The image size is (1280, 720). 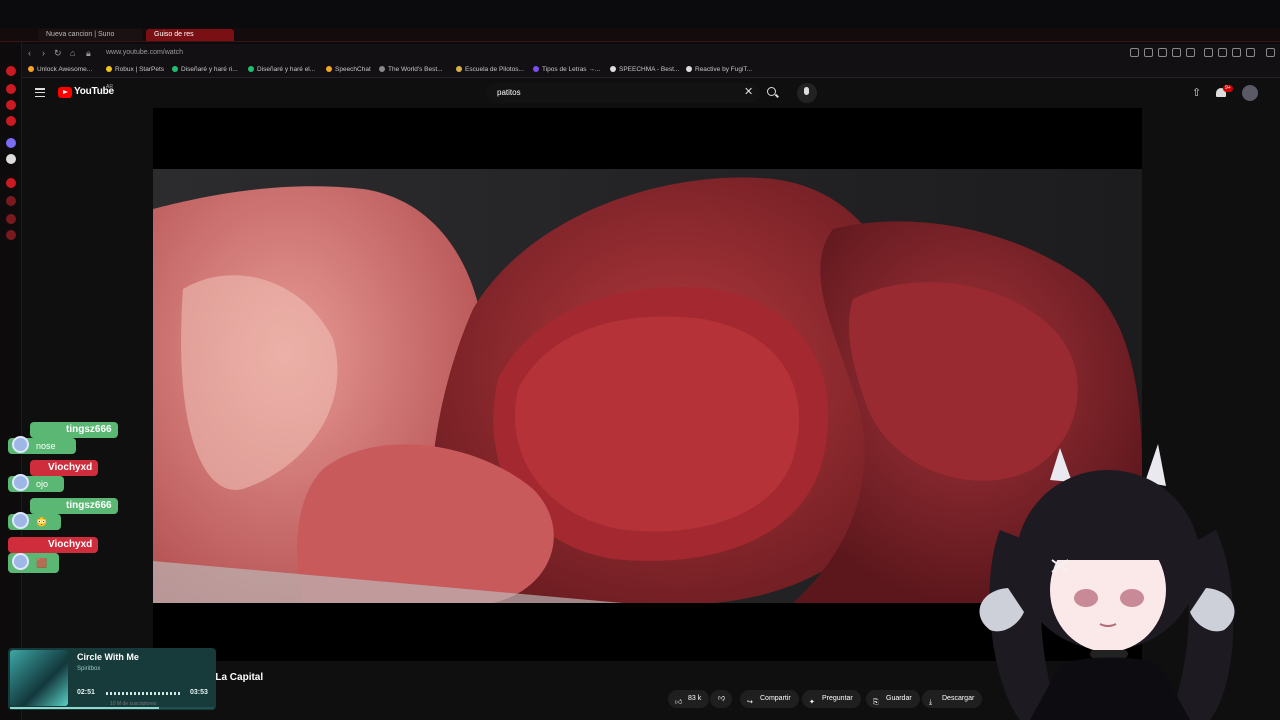 I want to click on region-label: AR, so click(x=109, y=87).